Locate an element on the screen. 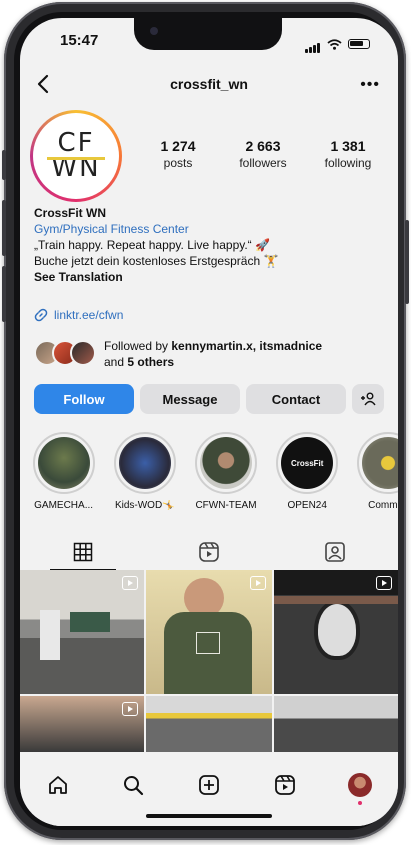 This screenshot has height=845, width=411. see-translation-link: See Translation is located at coordinates (209, 277).